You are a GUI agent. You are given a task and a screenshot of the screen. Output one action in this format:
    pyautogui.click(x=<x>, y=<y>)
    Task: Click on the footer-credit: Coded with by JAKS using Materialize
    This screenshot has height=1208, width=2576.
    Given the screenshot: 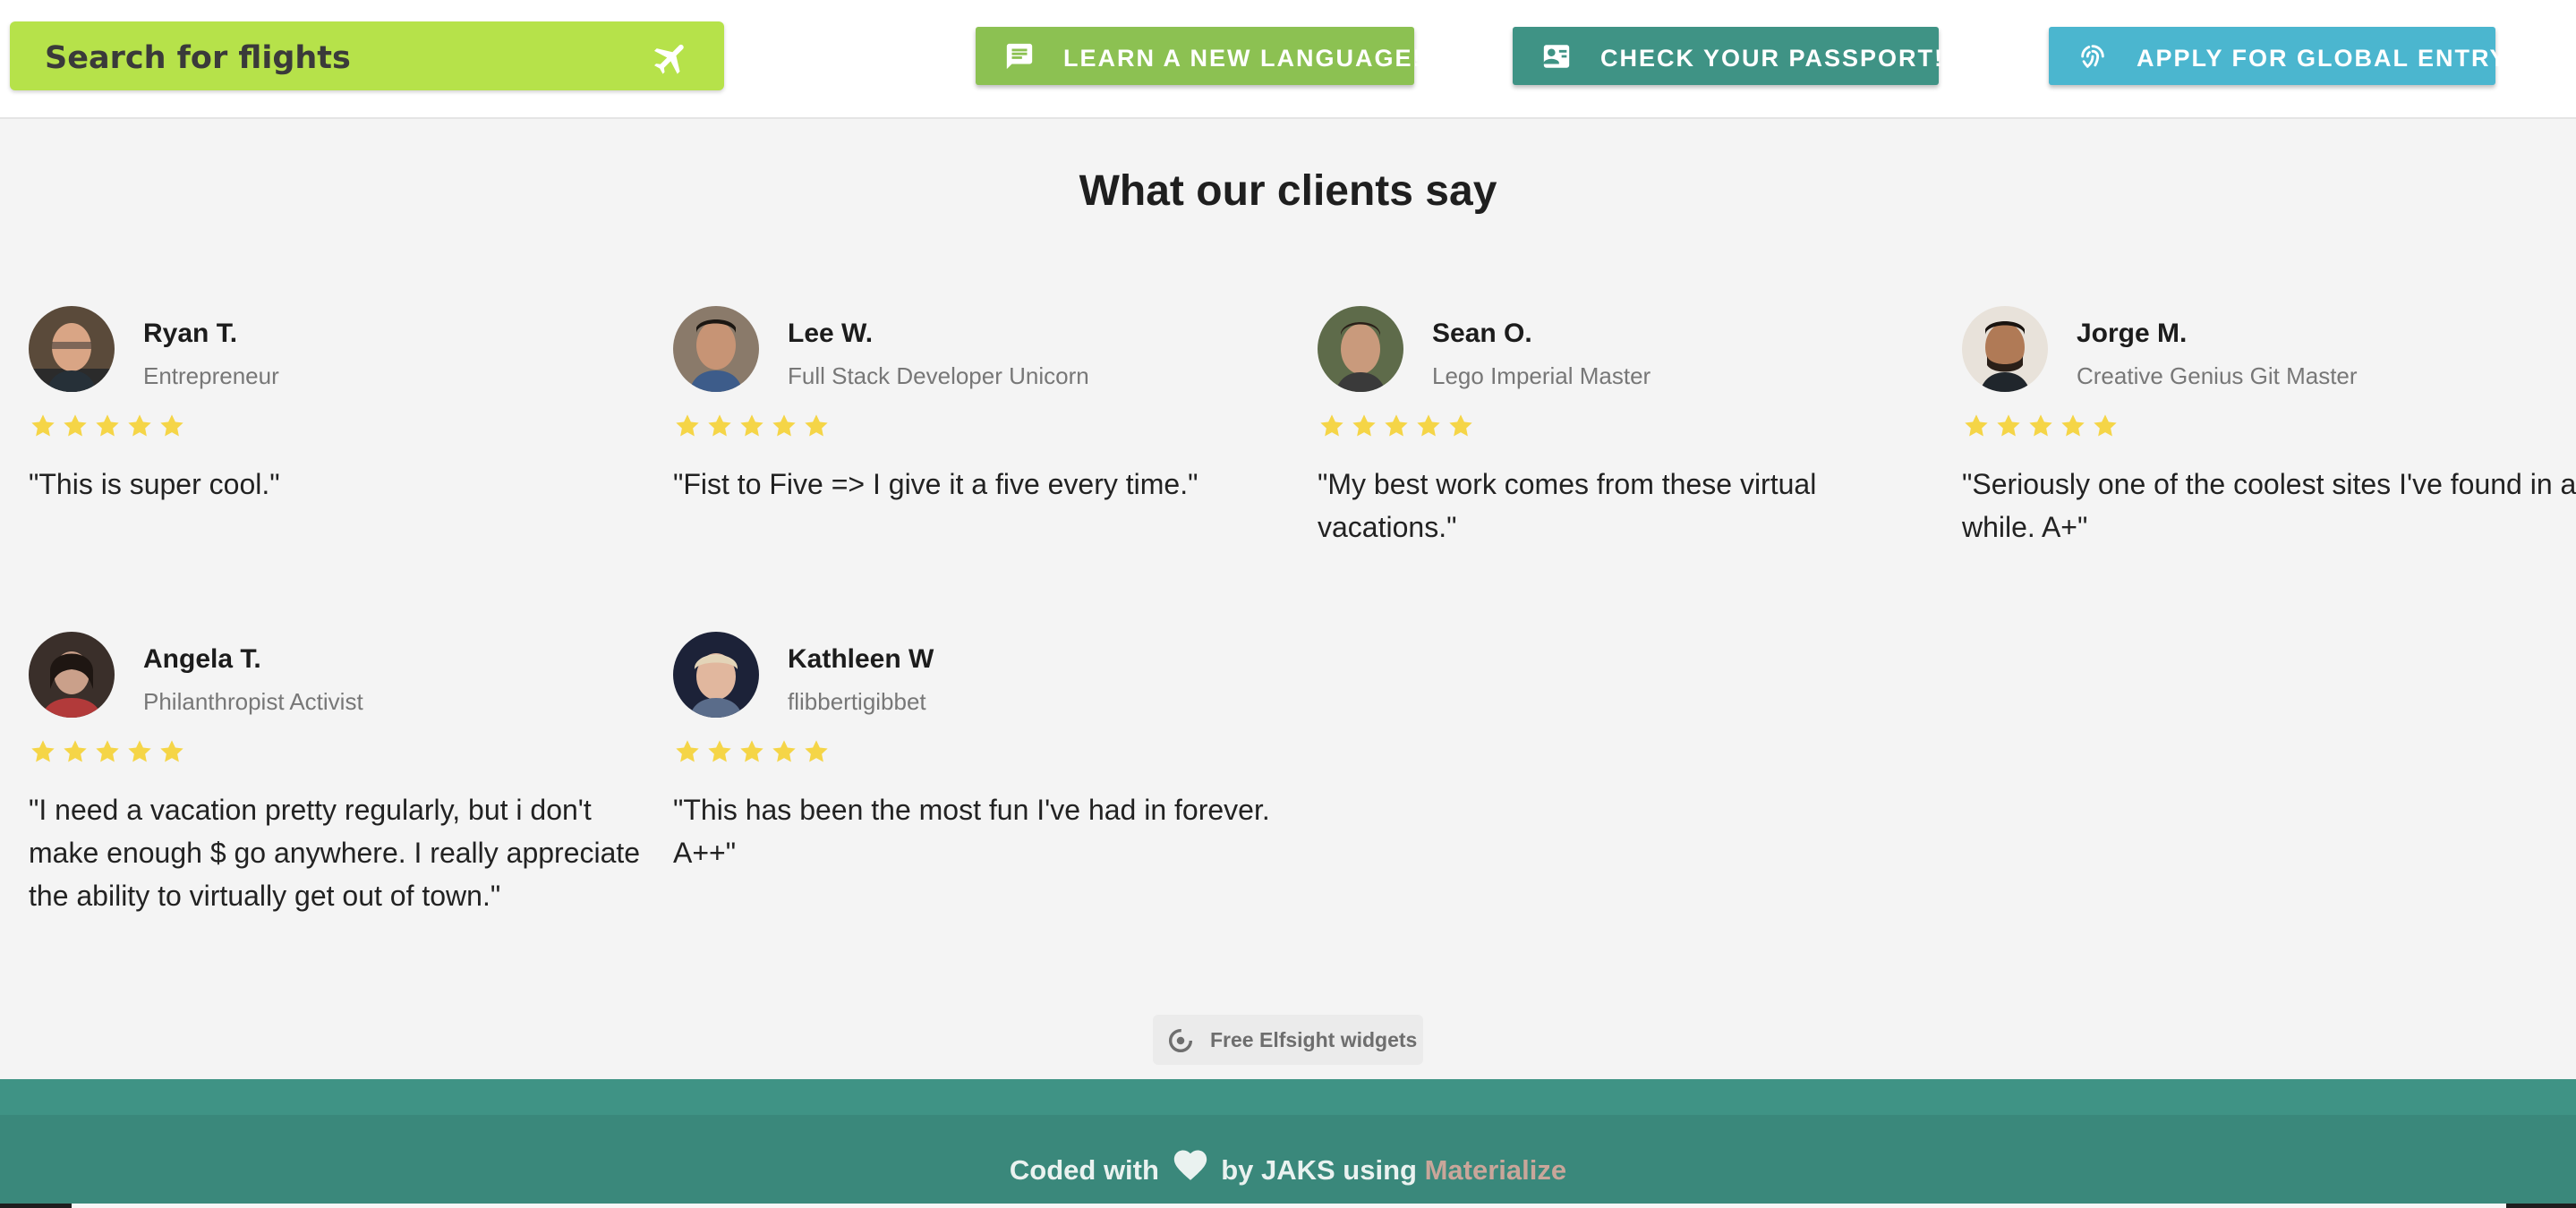 What is the action you would take?
    pyautogui.click(x=1288, y=1166)
    